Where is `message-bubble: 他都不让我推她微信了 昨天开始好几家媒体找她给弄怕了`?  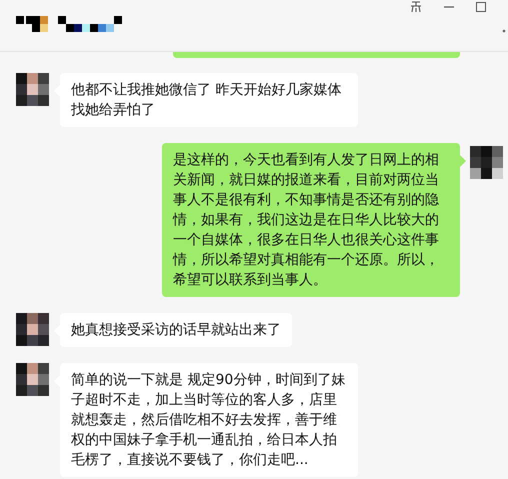
message-bubble: 他都不让我推她微信了 昨天开始好几家媒体找她给弄怕了 is located at coordinates (209, 100).